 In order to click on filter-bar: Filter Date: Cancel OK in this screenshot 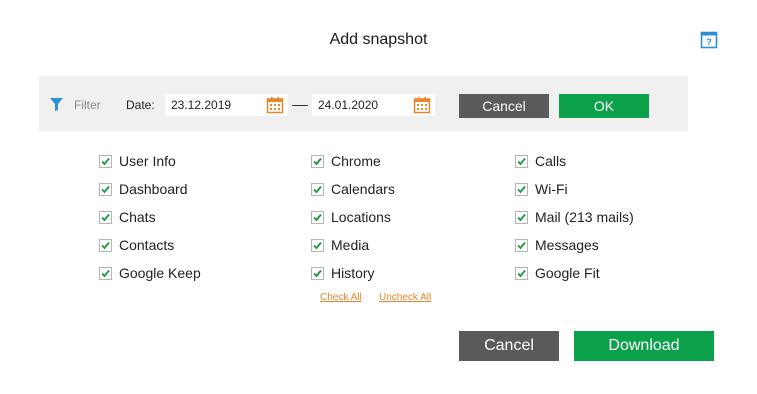, I will do `click(363, 103)`.